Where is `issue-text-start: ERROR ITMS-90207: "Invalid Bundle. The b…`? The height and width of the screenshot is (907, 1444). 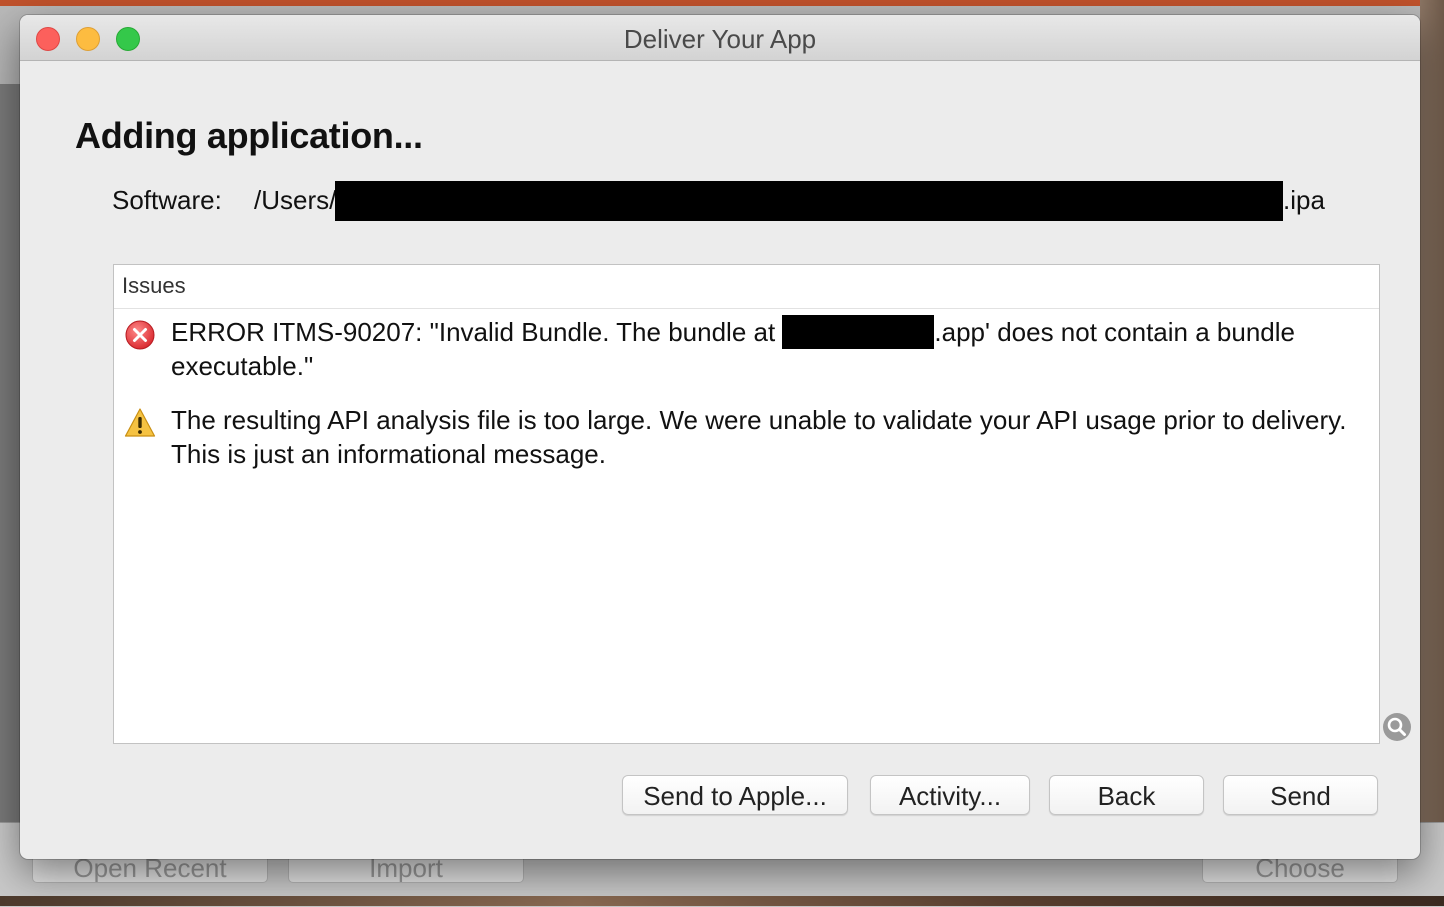 issue-text-start: ERROR ITMS-90207: "Invalid Bundle. The b… is located at coordinates (477, 332).